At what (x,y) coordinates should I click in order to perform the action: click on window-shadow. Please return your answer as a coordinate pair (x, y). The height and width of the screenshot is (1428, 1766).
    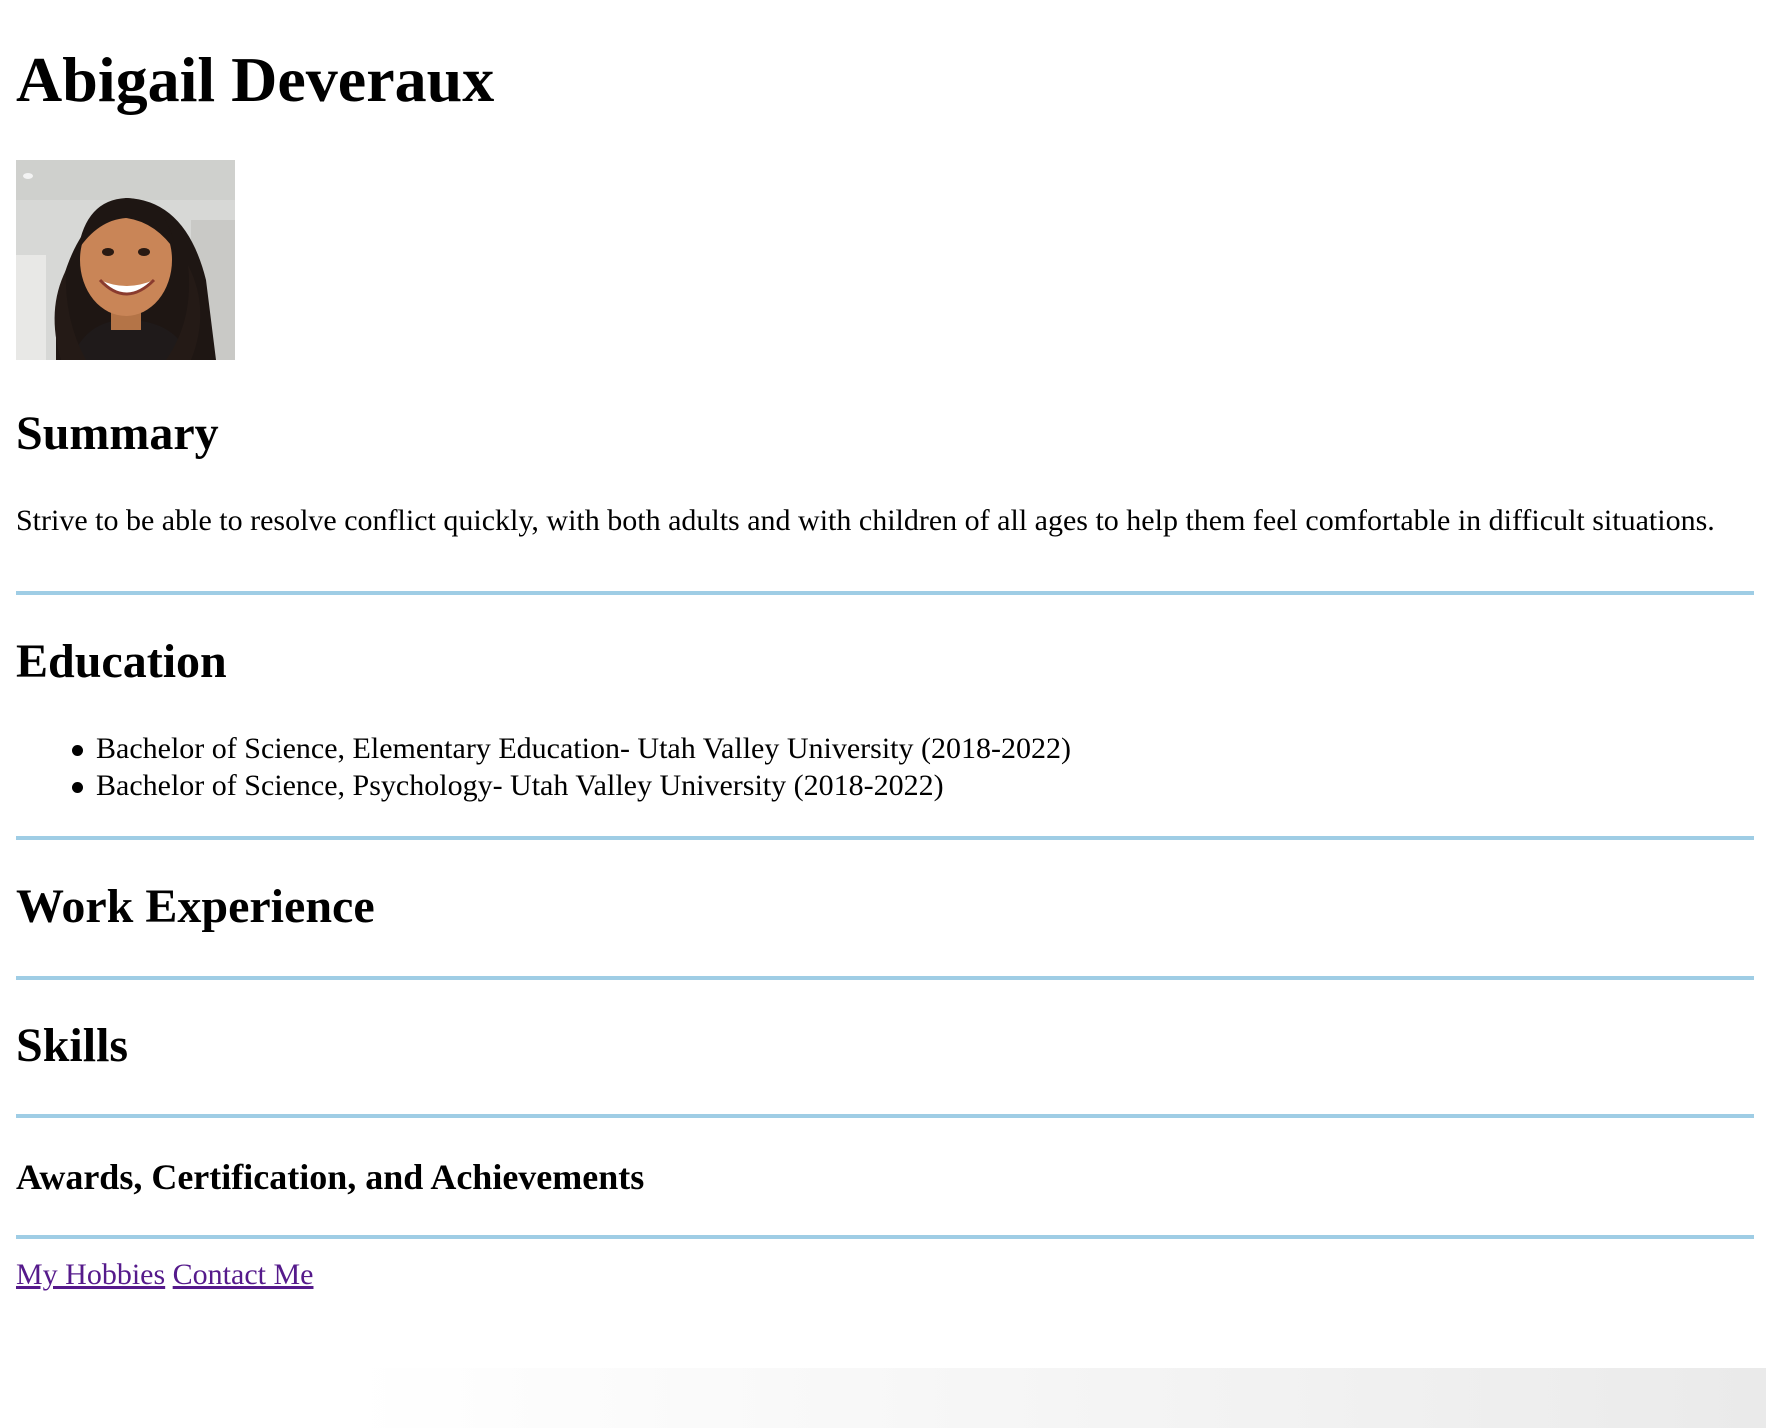
    Looking at the image, I should click on (883, 1398).